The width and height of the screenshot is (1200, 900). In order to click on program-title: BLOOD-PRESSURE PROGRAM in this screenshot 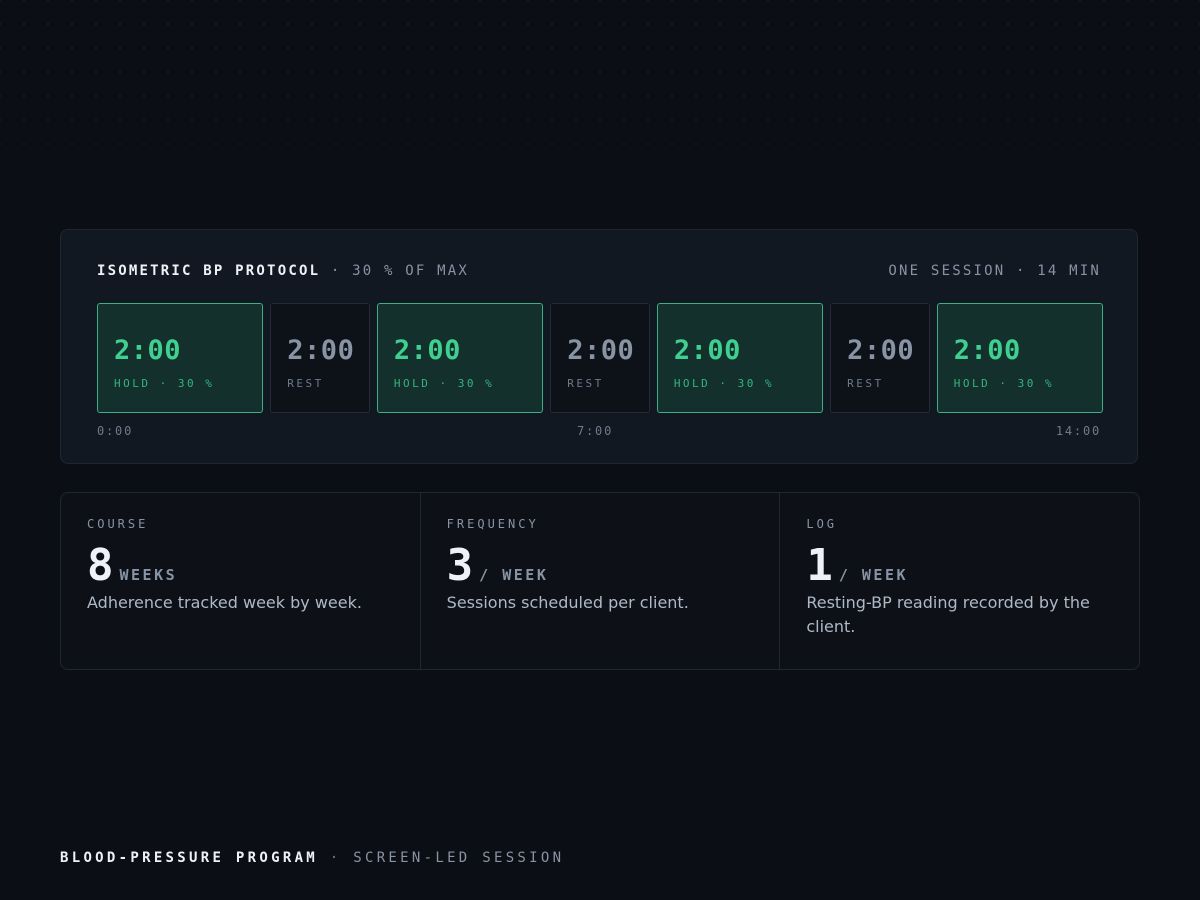, I will do `click(189, 858)`.